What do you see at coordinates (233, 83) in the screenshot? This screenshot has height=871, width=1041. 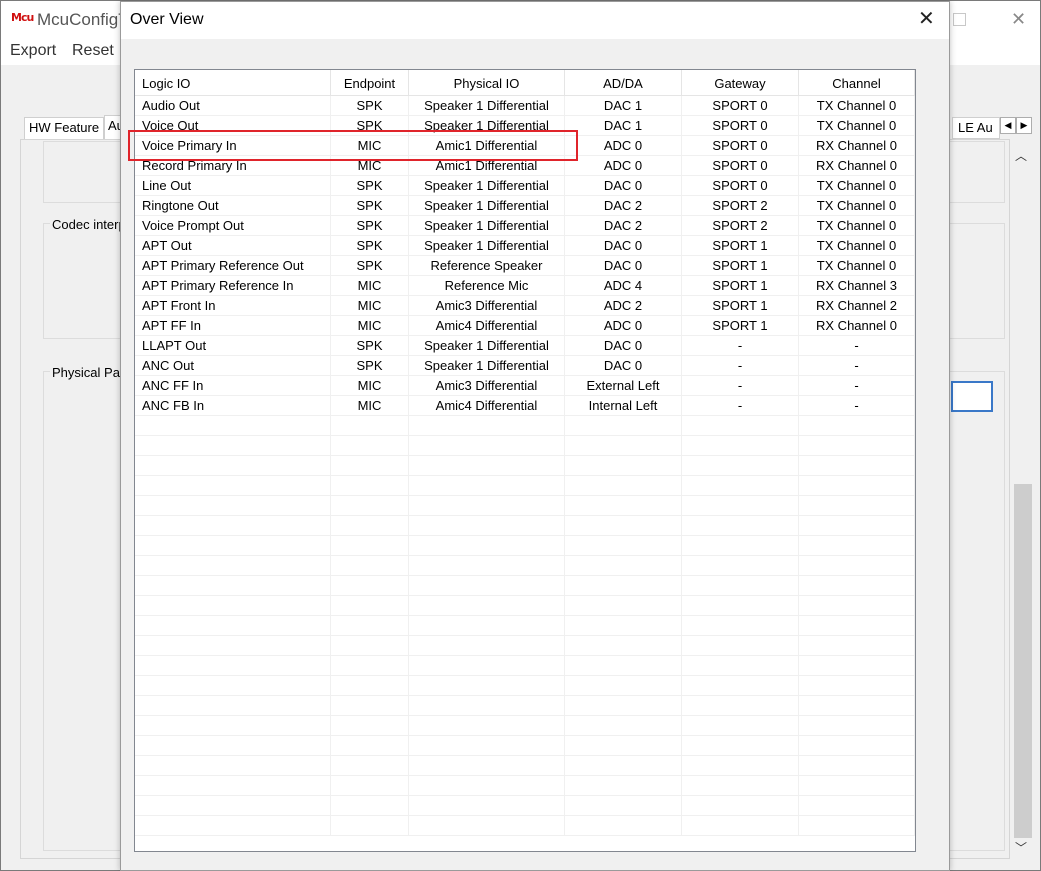 I see `column-header-logic-io: Logic IO` at bounding box center [233, 83].